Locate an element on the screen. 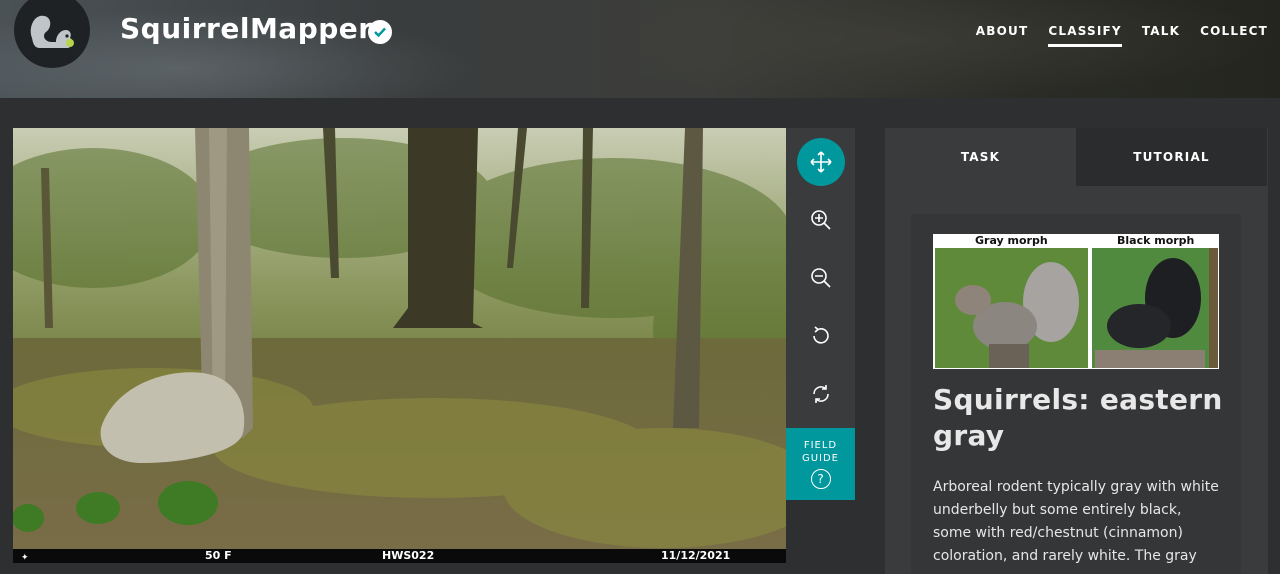  overlay-camera-id: HWS022 is located at coordinates (408, 555).